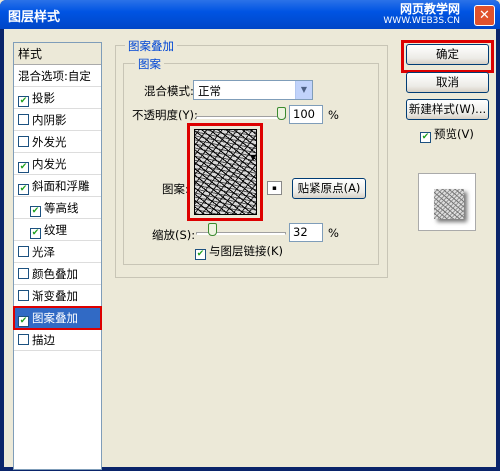 This screenshot has height=471, width=500. What do you see at coordinates (61, 186) in the screenshot?
I see `style-item-label: 斜面和浮雕` at bounding box center [61, 186].